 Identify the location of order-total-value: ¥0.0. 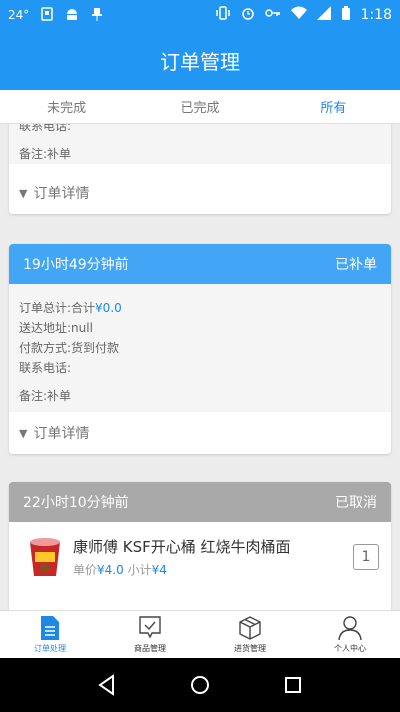
(108, 308).